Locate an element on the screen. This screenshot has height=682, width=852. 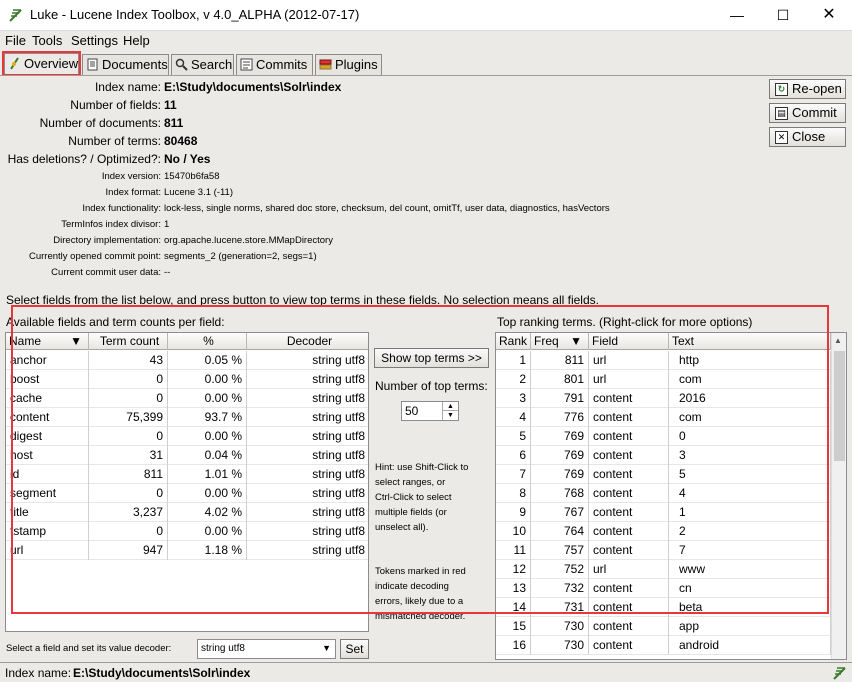
term-row: 4 776 content com is located at coordinates (663, 417).